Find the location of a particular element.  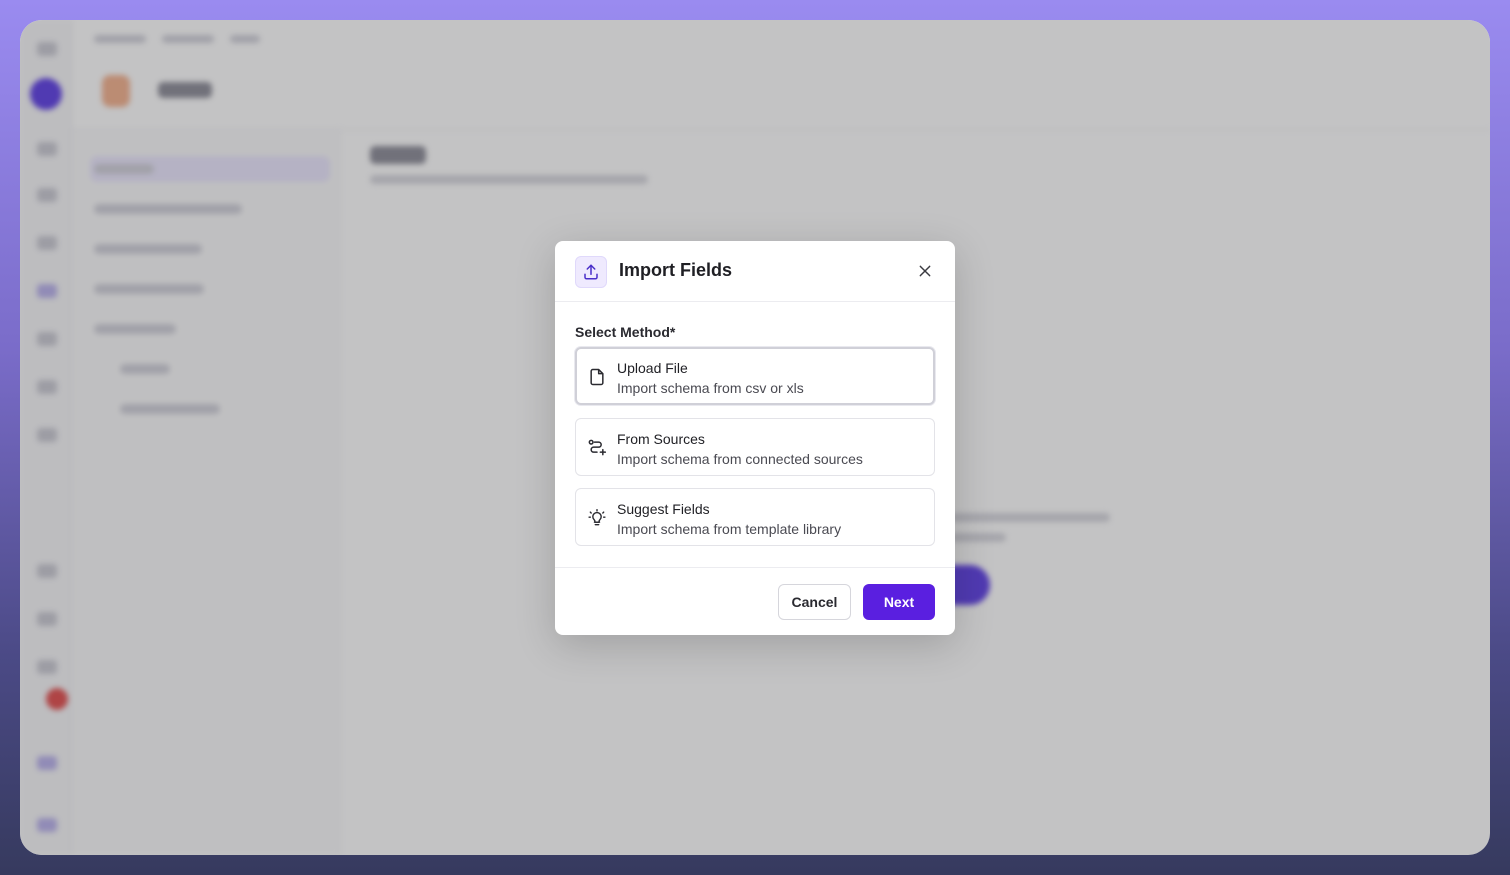

option-title: Suggest Fields is located at coordinates (663, 509).